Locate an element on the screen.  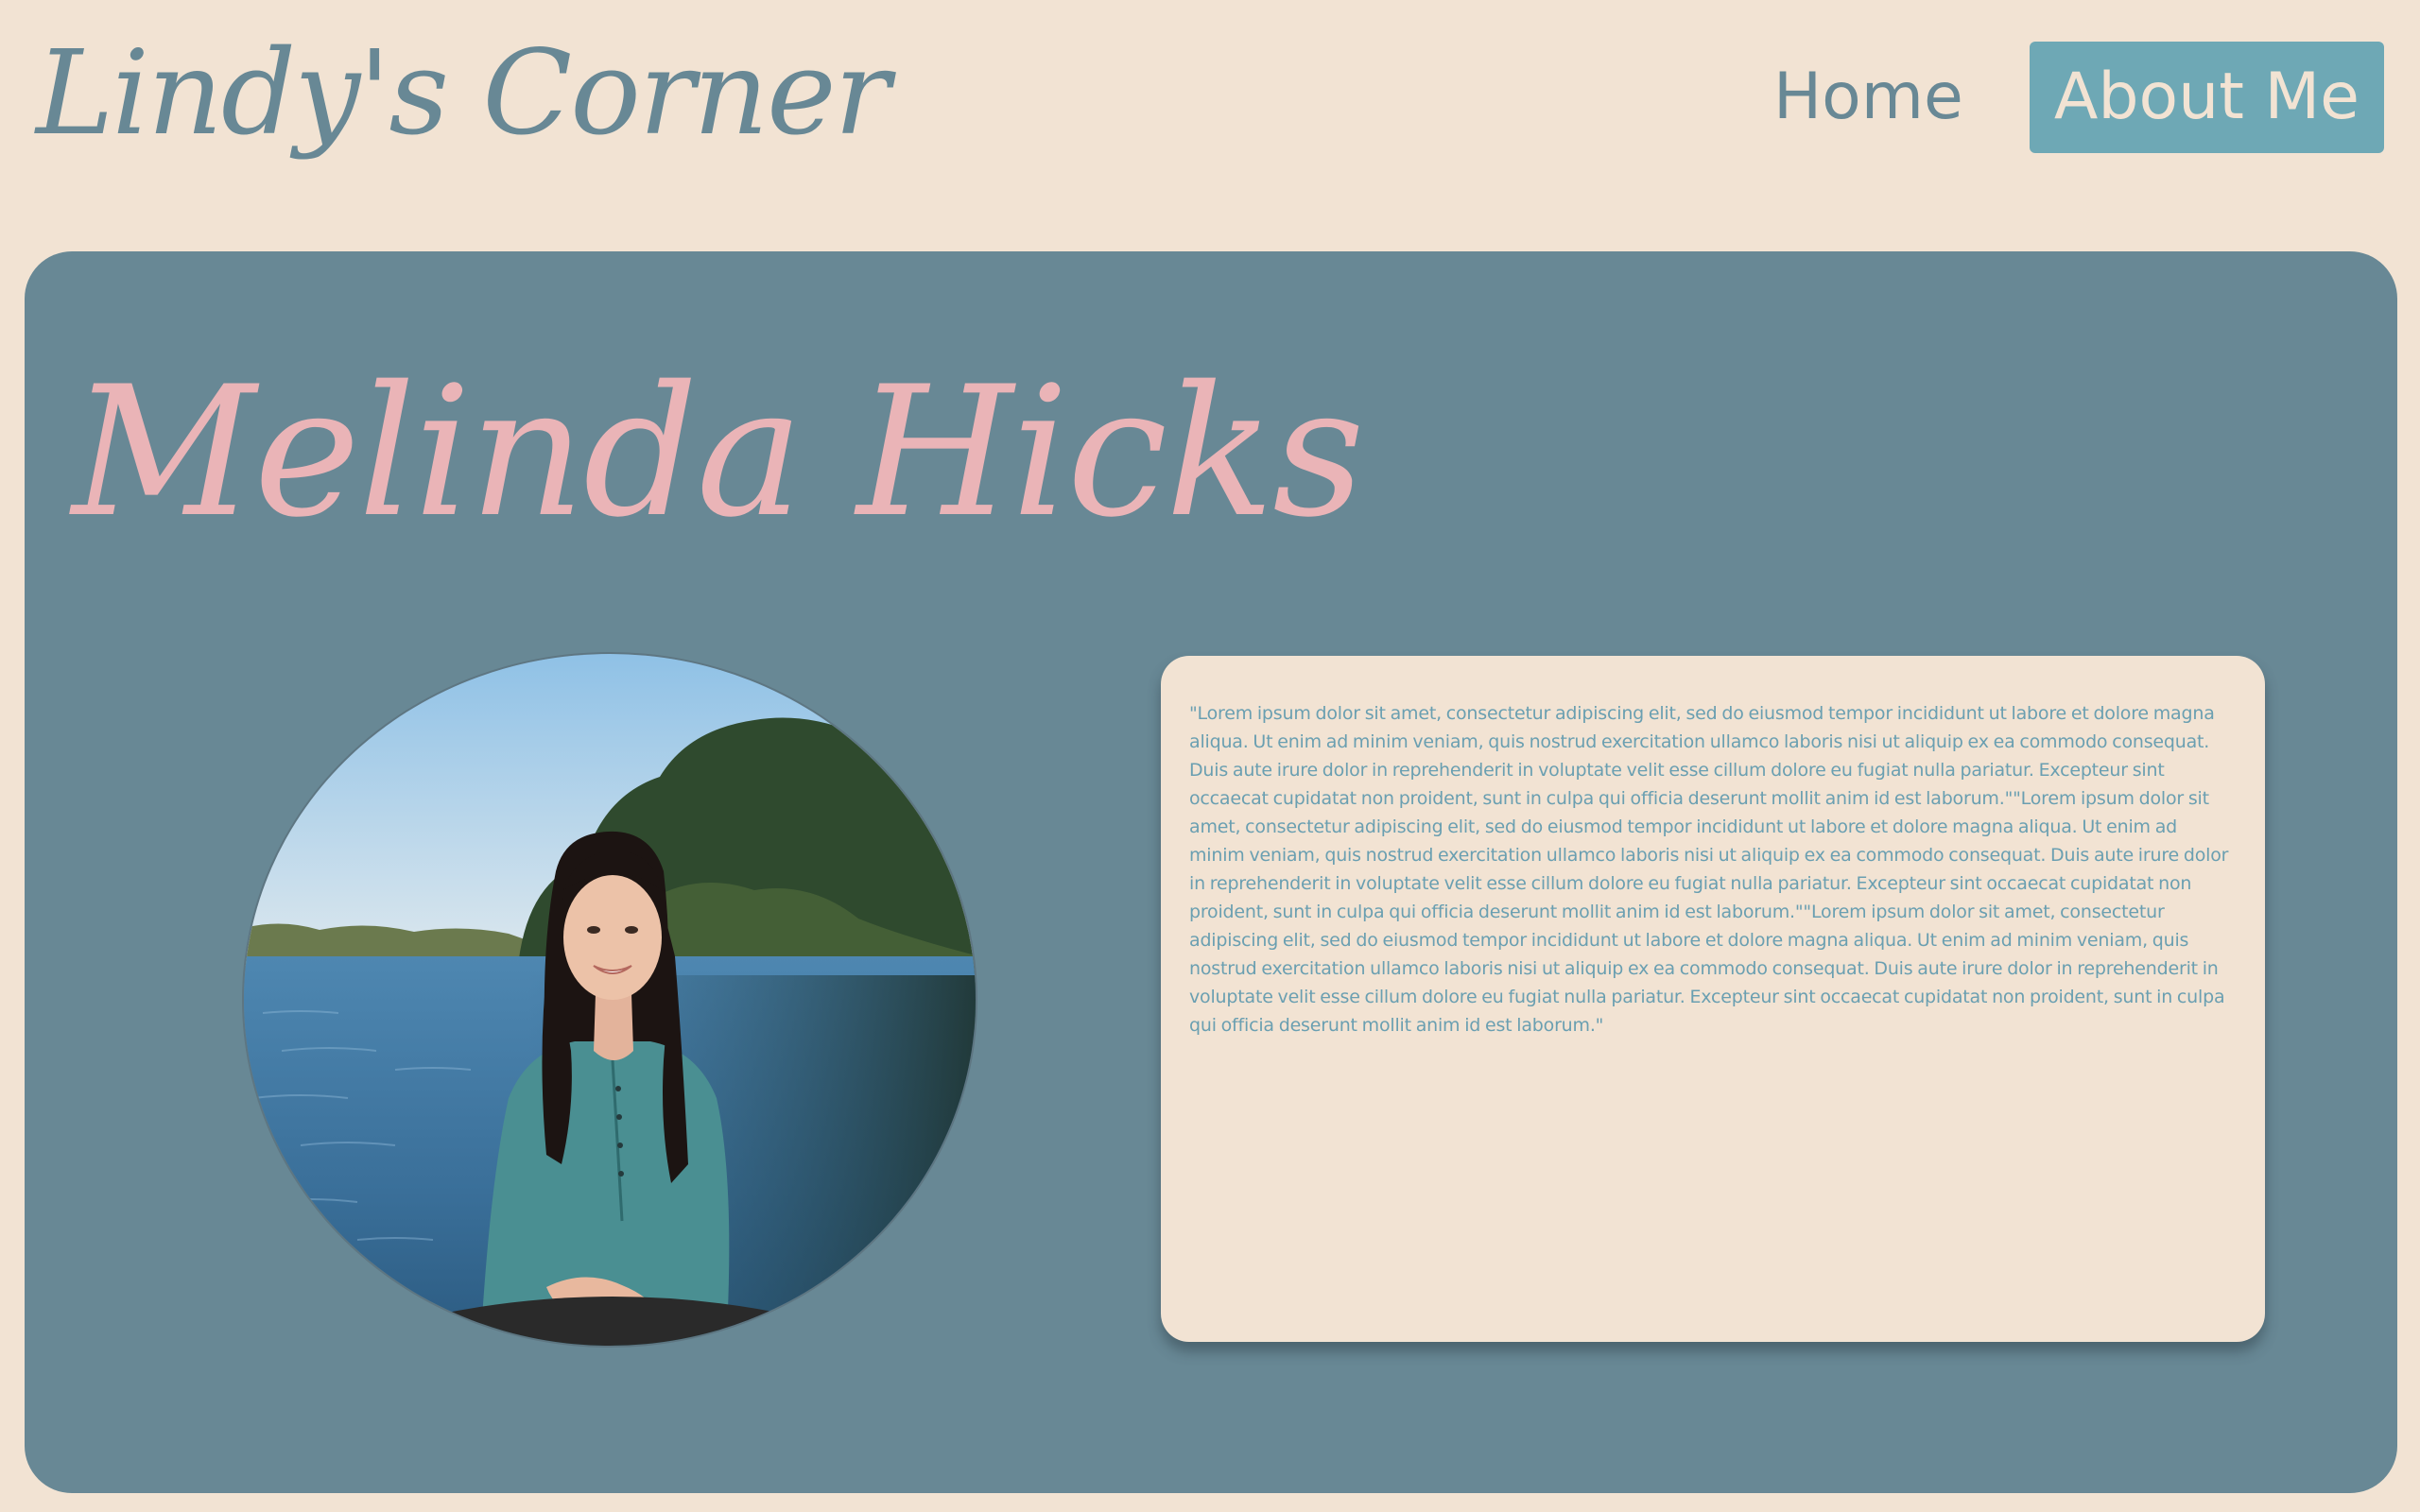
neck-shape is located at coordinates (614, 1027).